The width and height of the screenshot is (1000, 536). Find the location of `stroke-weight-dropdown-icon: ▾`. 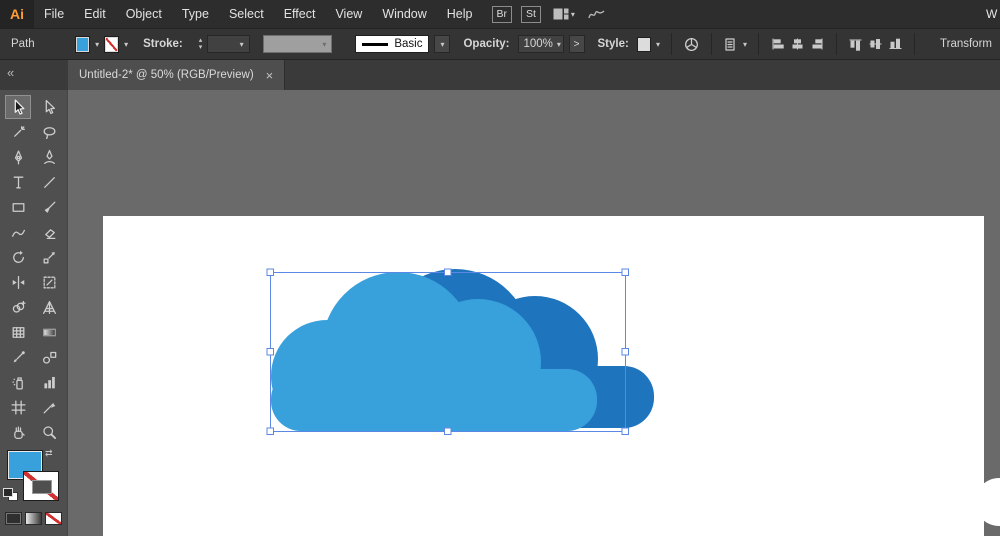

stroke-weight-dropdown-icon: ▾ is located at coordinates (242, 44).